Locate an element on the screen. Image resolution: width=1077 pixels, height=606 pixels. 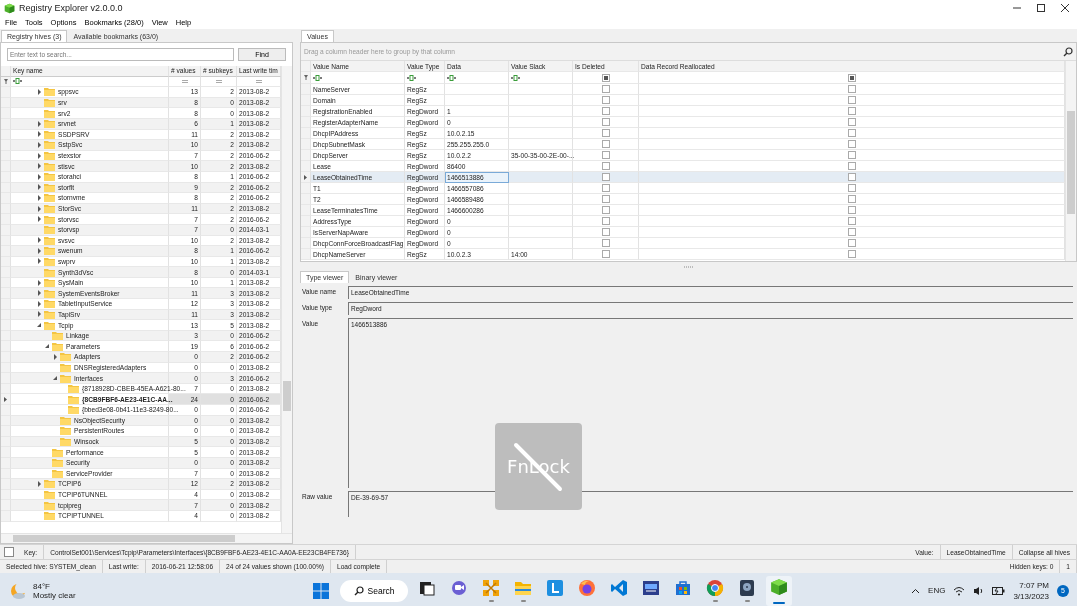
clock-date: 3/13/2023 is located at coordinates (1031, 596).